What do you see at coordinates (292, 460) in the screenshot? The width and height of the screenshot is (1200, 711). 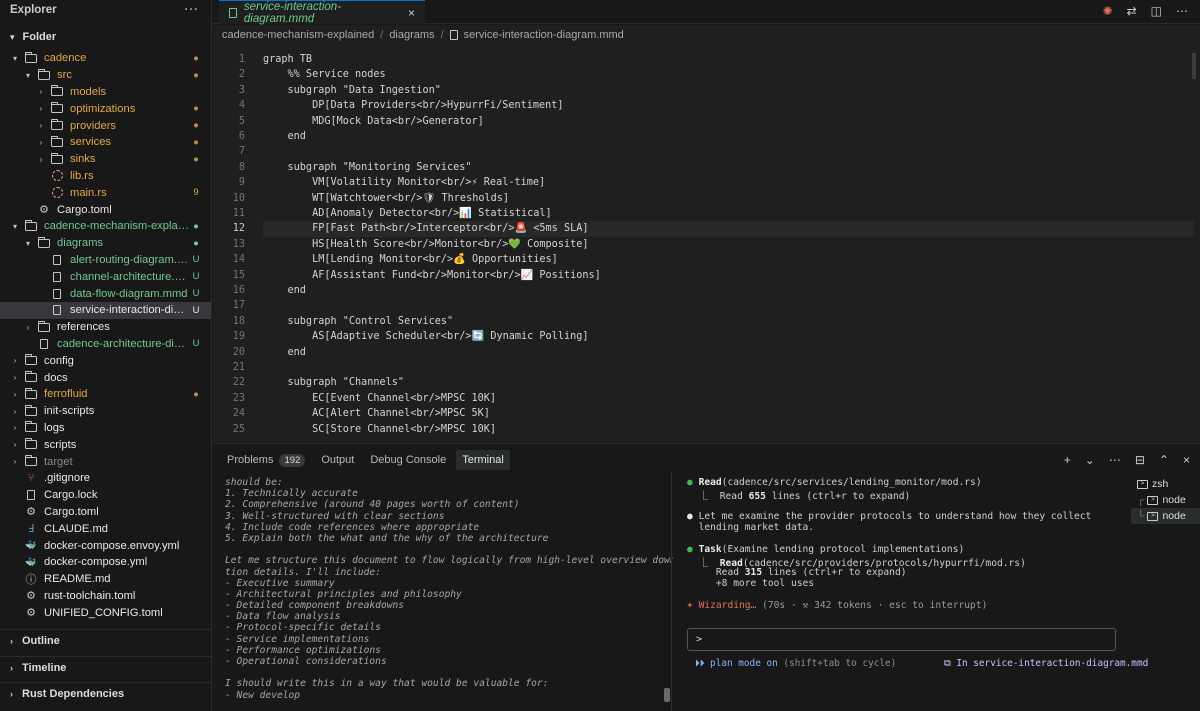 I see `problems-count-badge: 192` at bounding box center [292, 460].